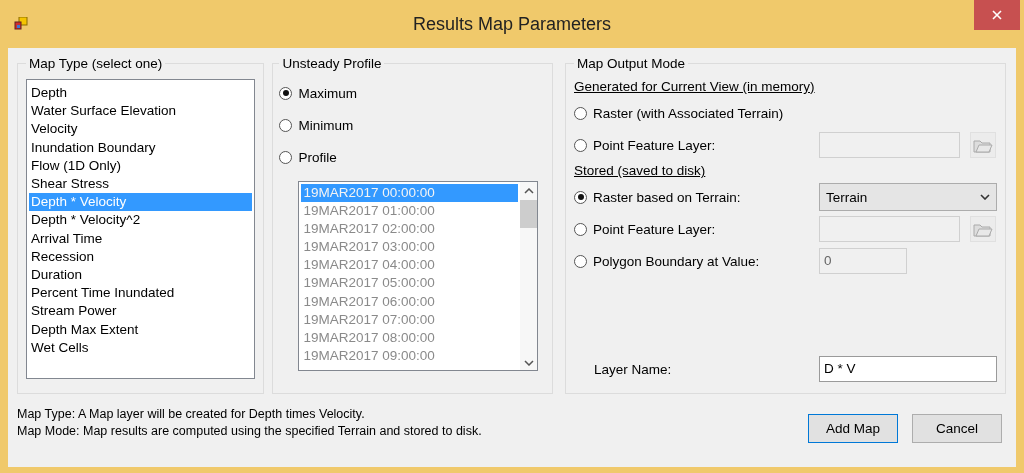 This screenshot has width=1024, height=473. Describe the element at coordinates (141, 275) in the screenshot. I see `list-item: Duration` at that location.